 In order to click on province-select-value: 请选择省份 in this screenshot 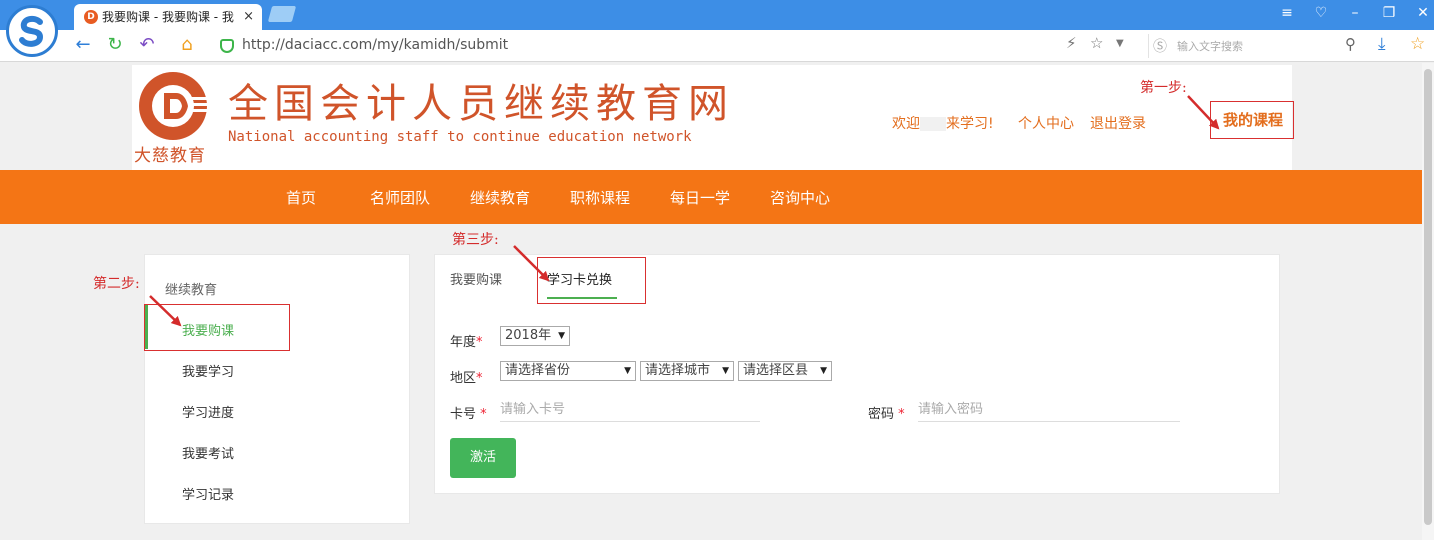, I will do `click(538, 370)`.